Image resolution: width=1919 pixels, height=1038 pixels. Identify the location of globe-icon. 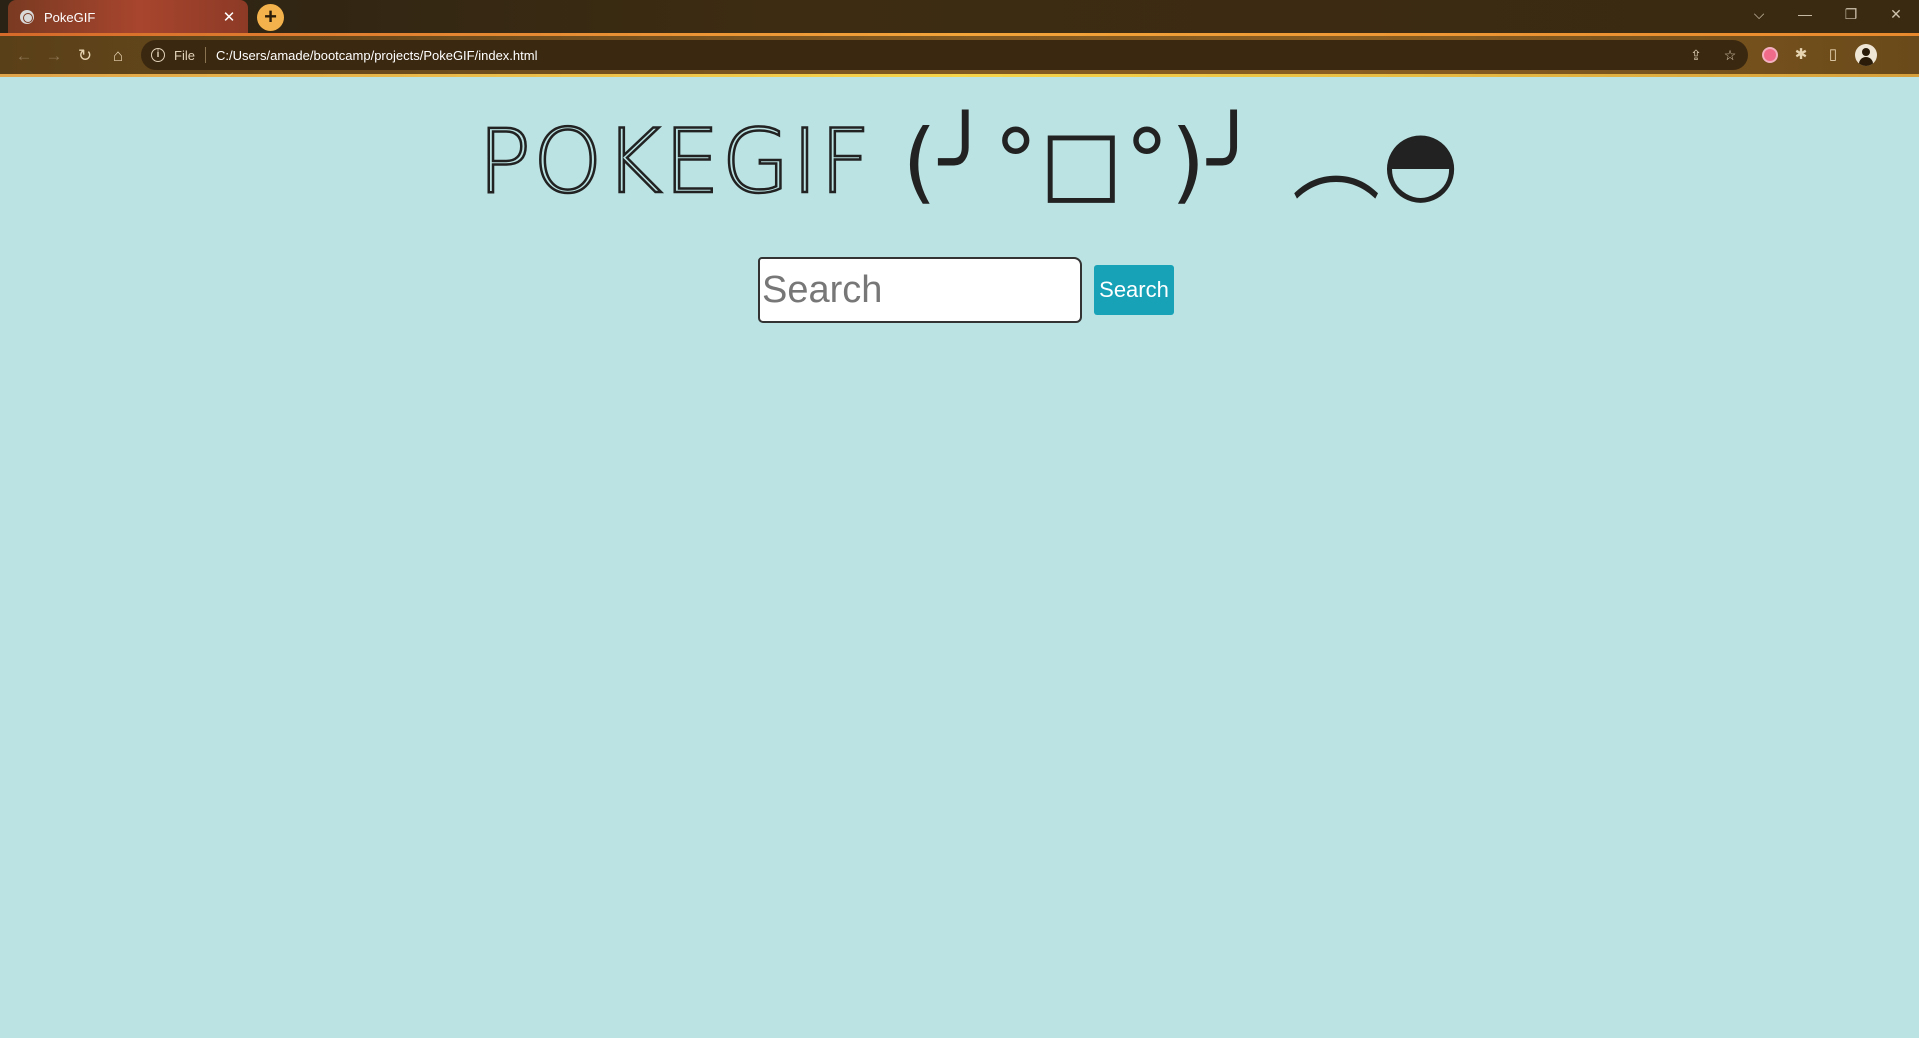
(27, 17).